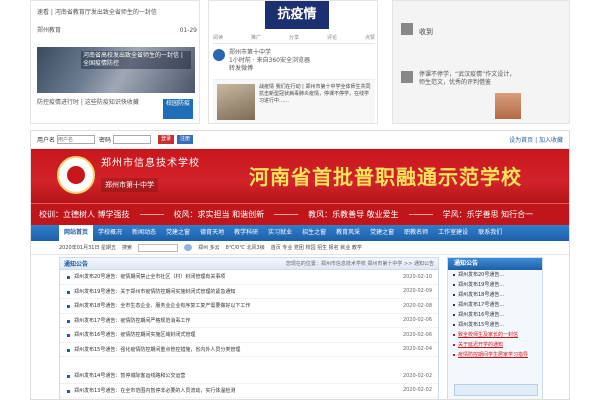  What do you see at coordinates (84, 214) in the screenshot?
I see `school-motto: 校训：立德树人 博学强技` at bounding box center [84, 214].